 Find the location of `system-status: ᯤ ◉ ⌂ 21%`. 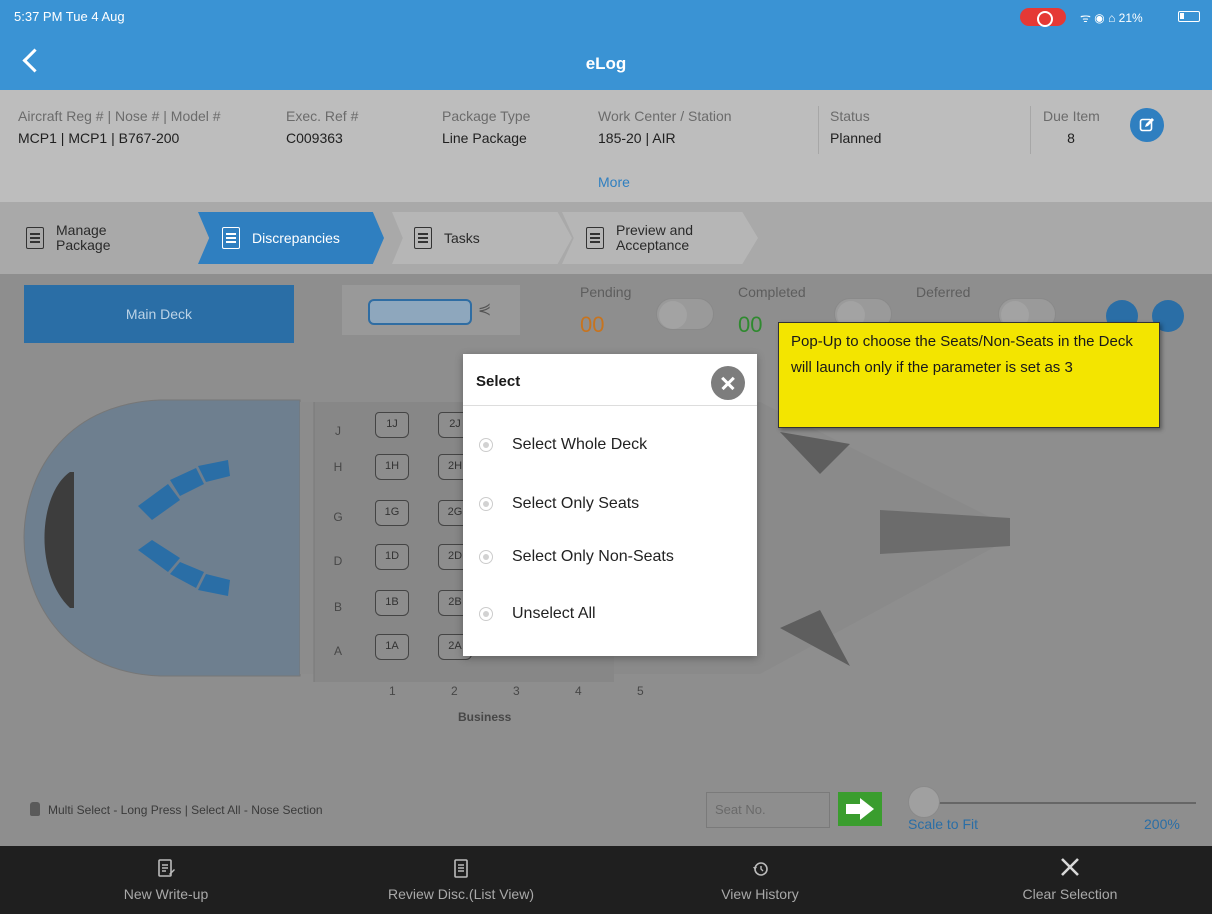

system-status: ᯤ ◉ ⌂ 21% is located at coordinates (1111, 18).